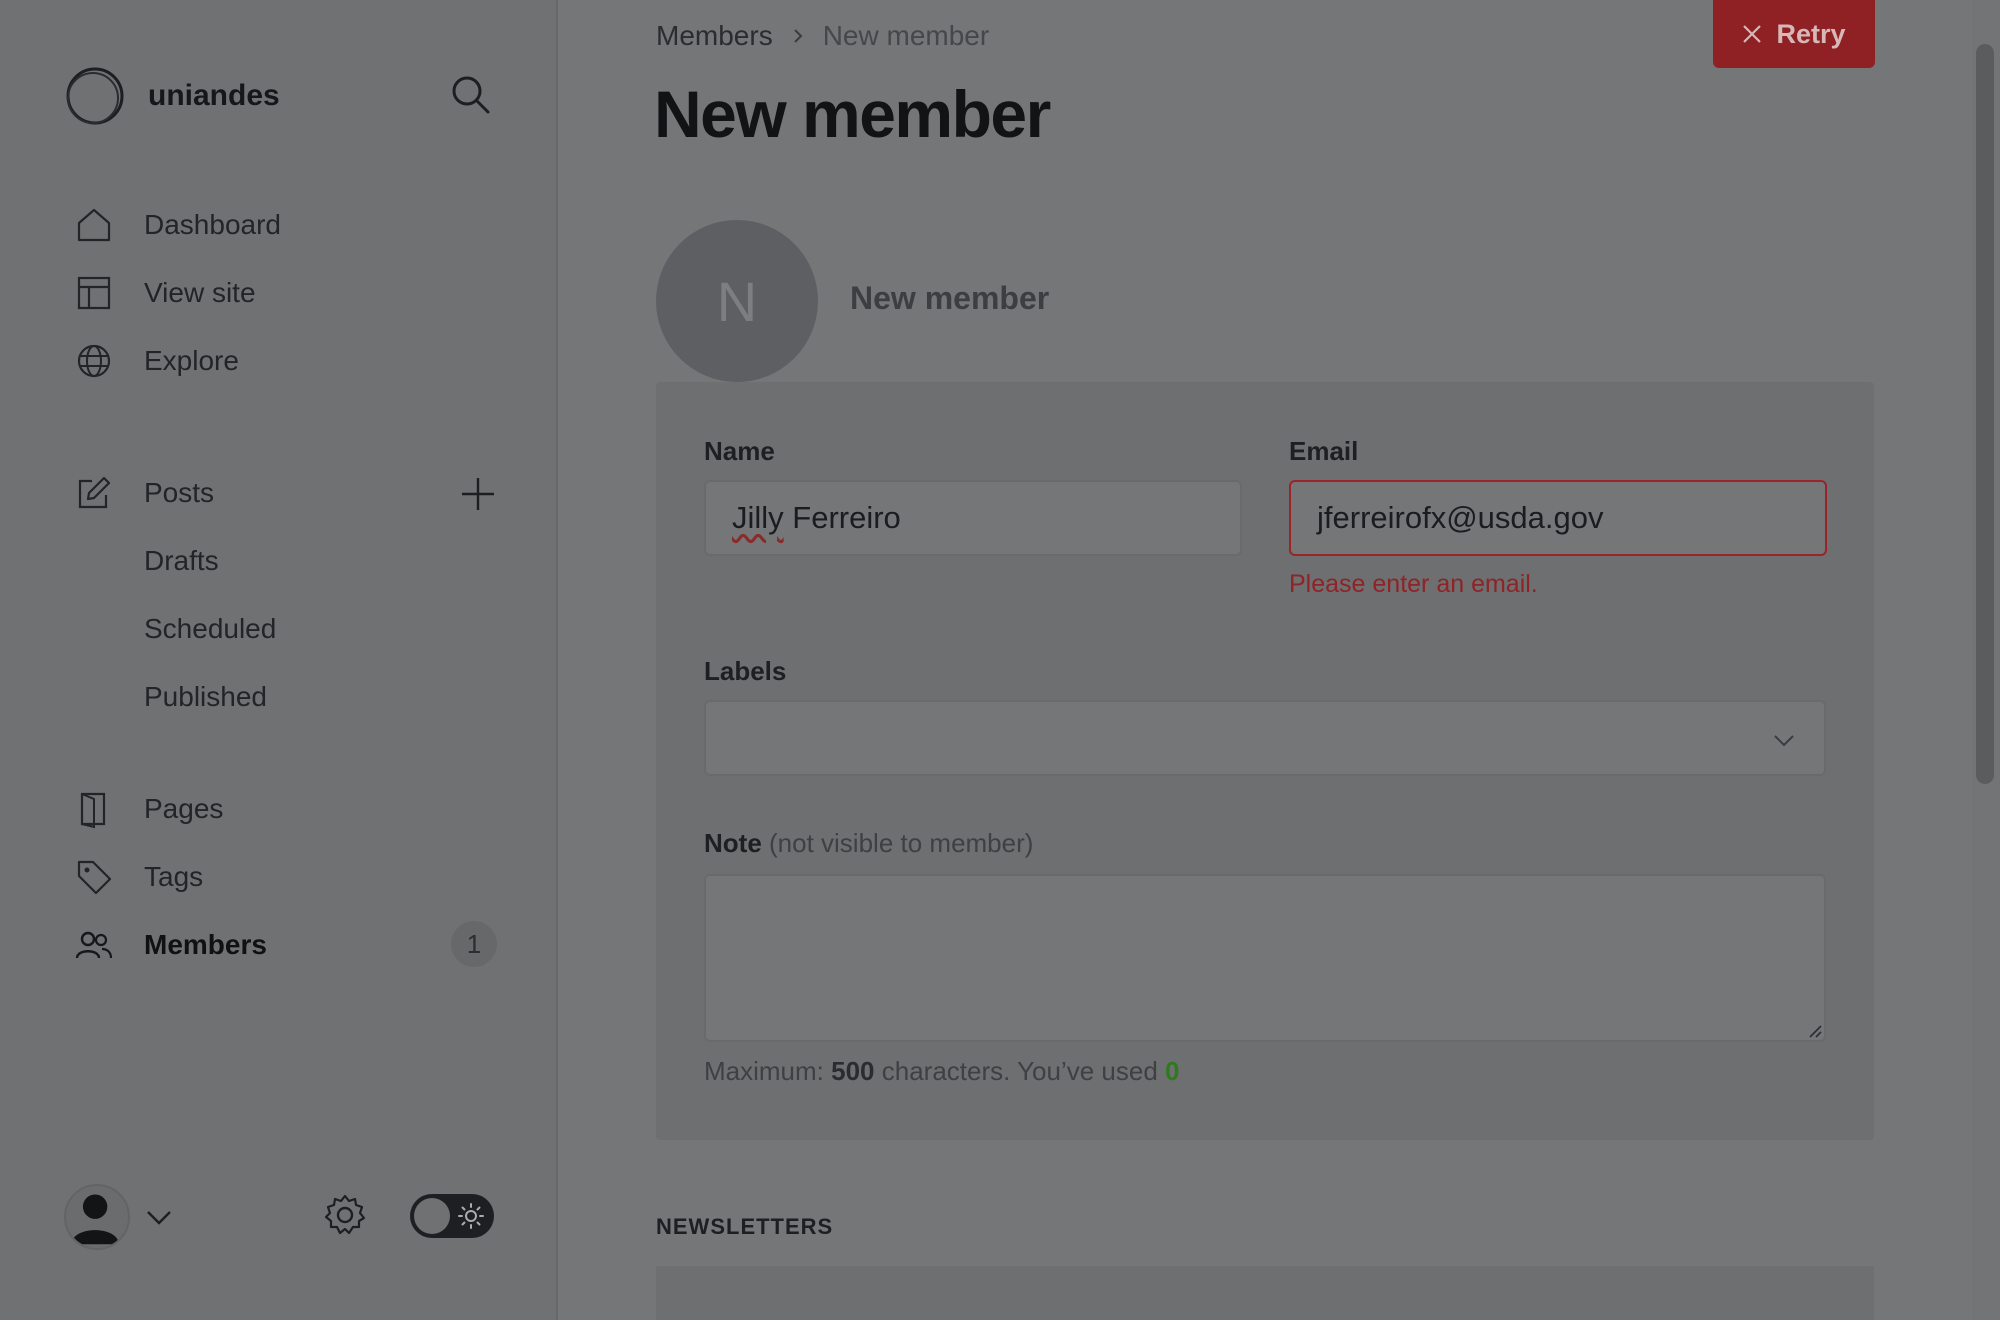 The height and width of the screenshot is (1320, 2000). I want to click on retry-button: Retry, so click(1794, 34).